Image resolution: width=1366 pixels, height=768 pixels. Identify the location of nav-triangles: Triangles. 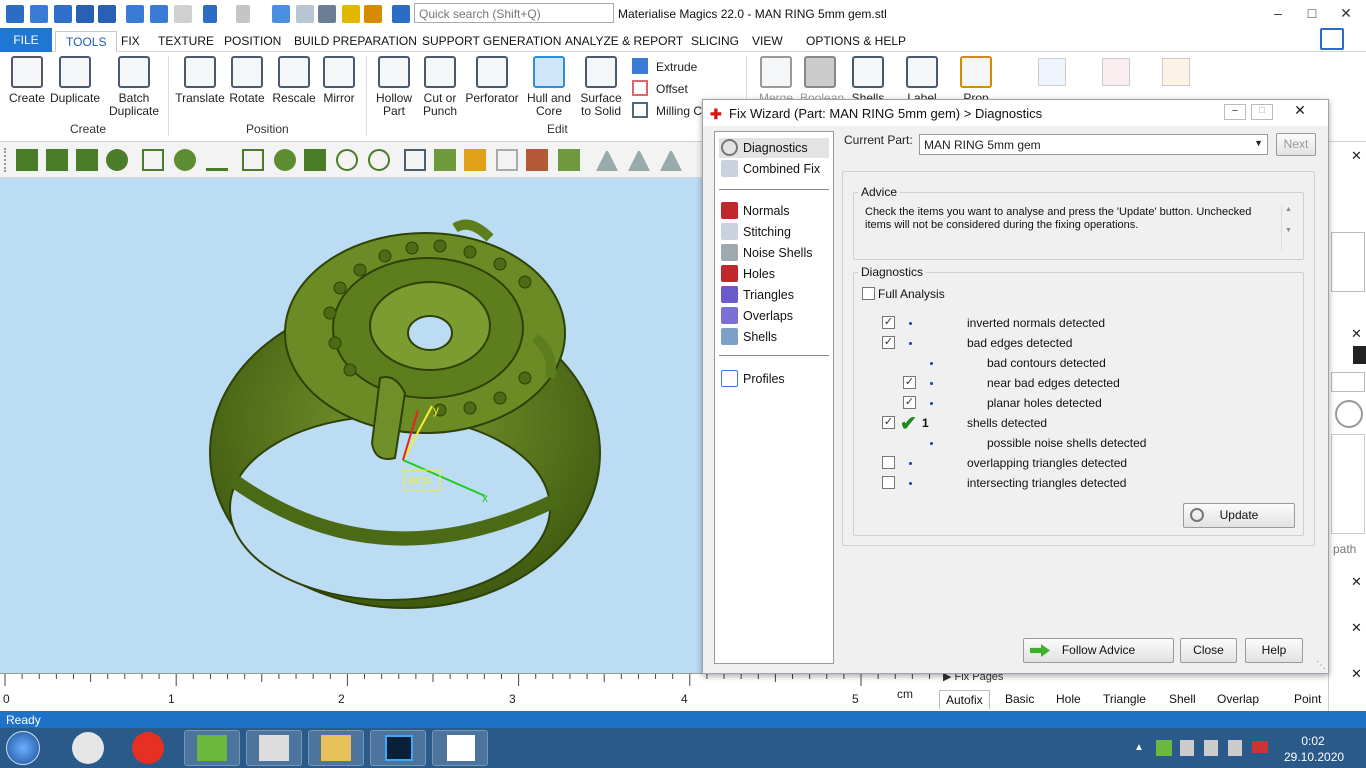
(774, 295).